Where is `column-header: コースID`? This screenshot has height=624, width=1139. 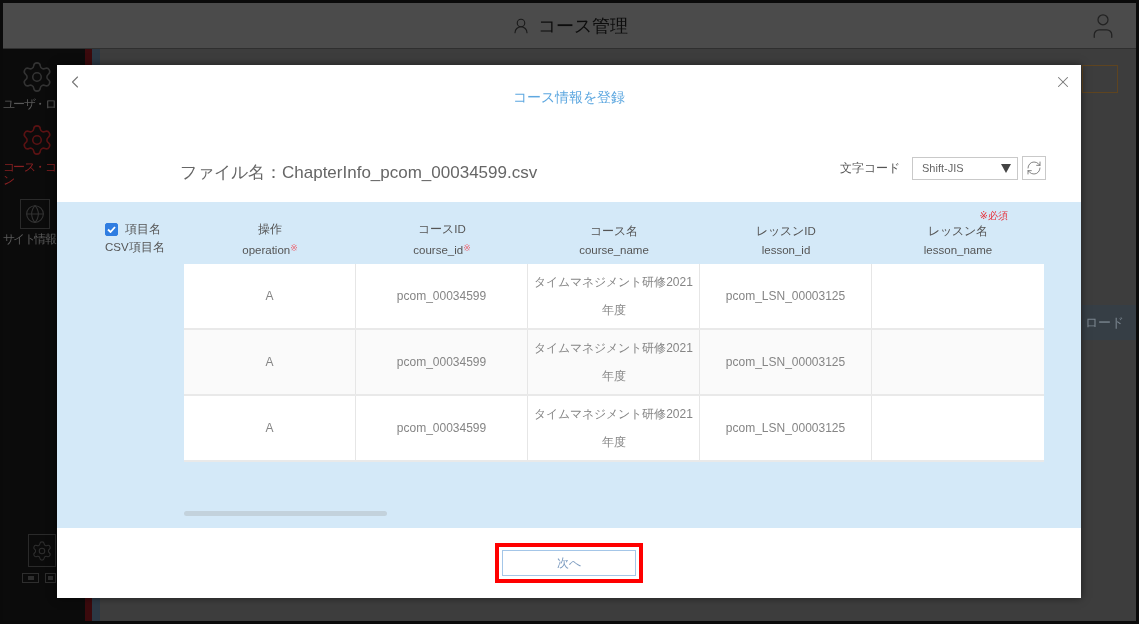 column-header: コースID is located at coordinates (442, 229).